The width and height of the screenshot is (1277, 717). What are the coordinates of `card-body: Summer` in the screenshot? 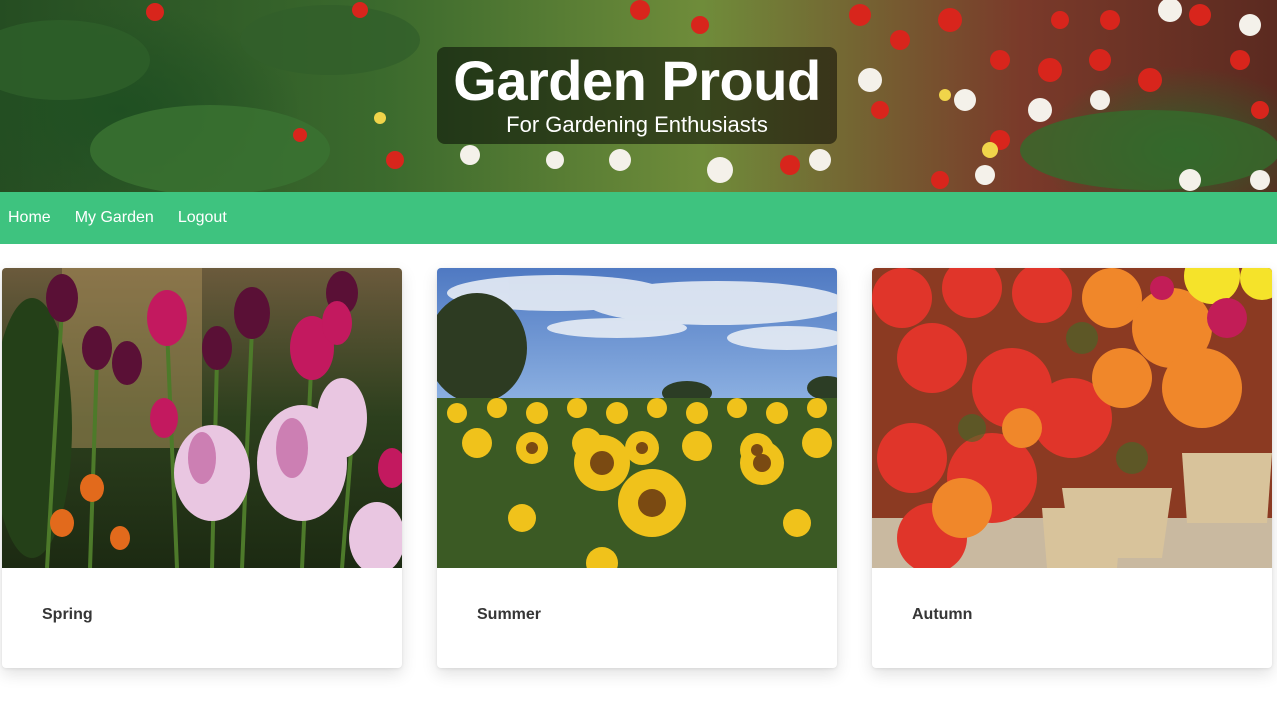 It's located at (637, 618).